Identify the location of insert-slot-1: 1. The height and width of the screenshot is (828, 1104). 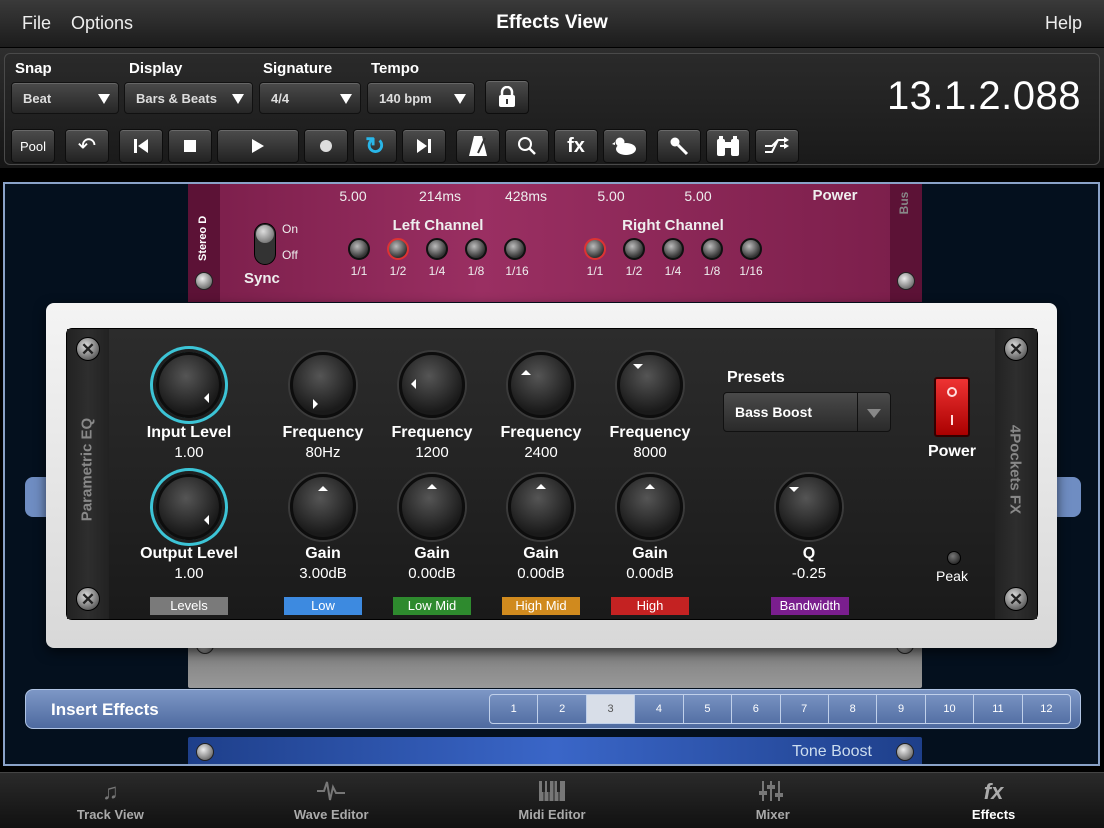
(514, 709).